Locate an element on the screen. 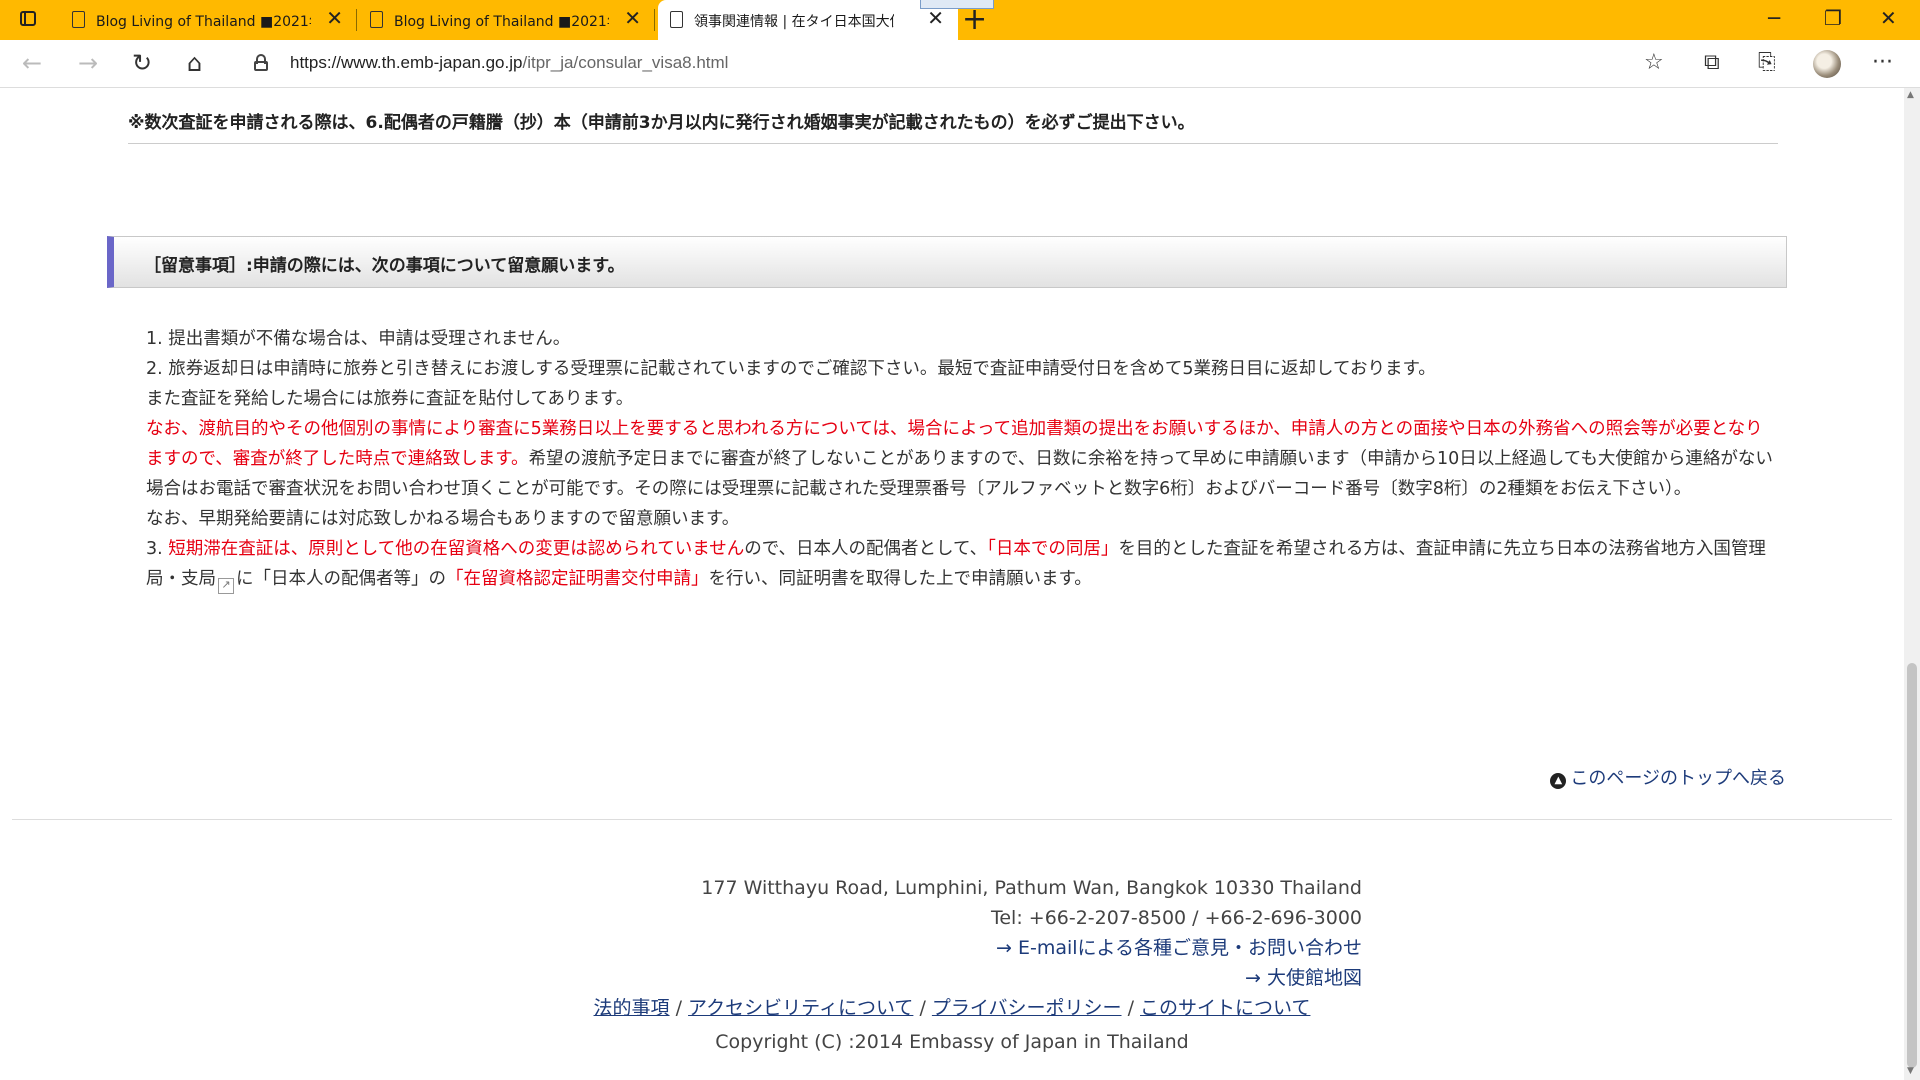 The width and height of the screenshot is (1920, 1080). profile-avatar is located at coordinates (1827, 64).